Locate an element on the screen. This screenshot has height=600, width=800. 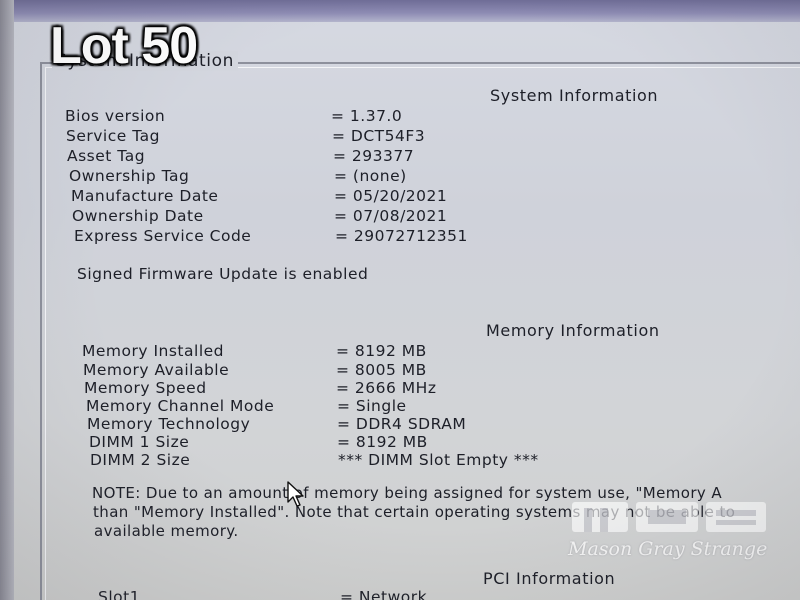
row-value: *** DIMM Slot Empty *** is located at coordinates (438, 460).